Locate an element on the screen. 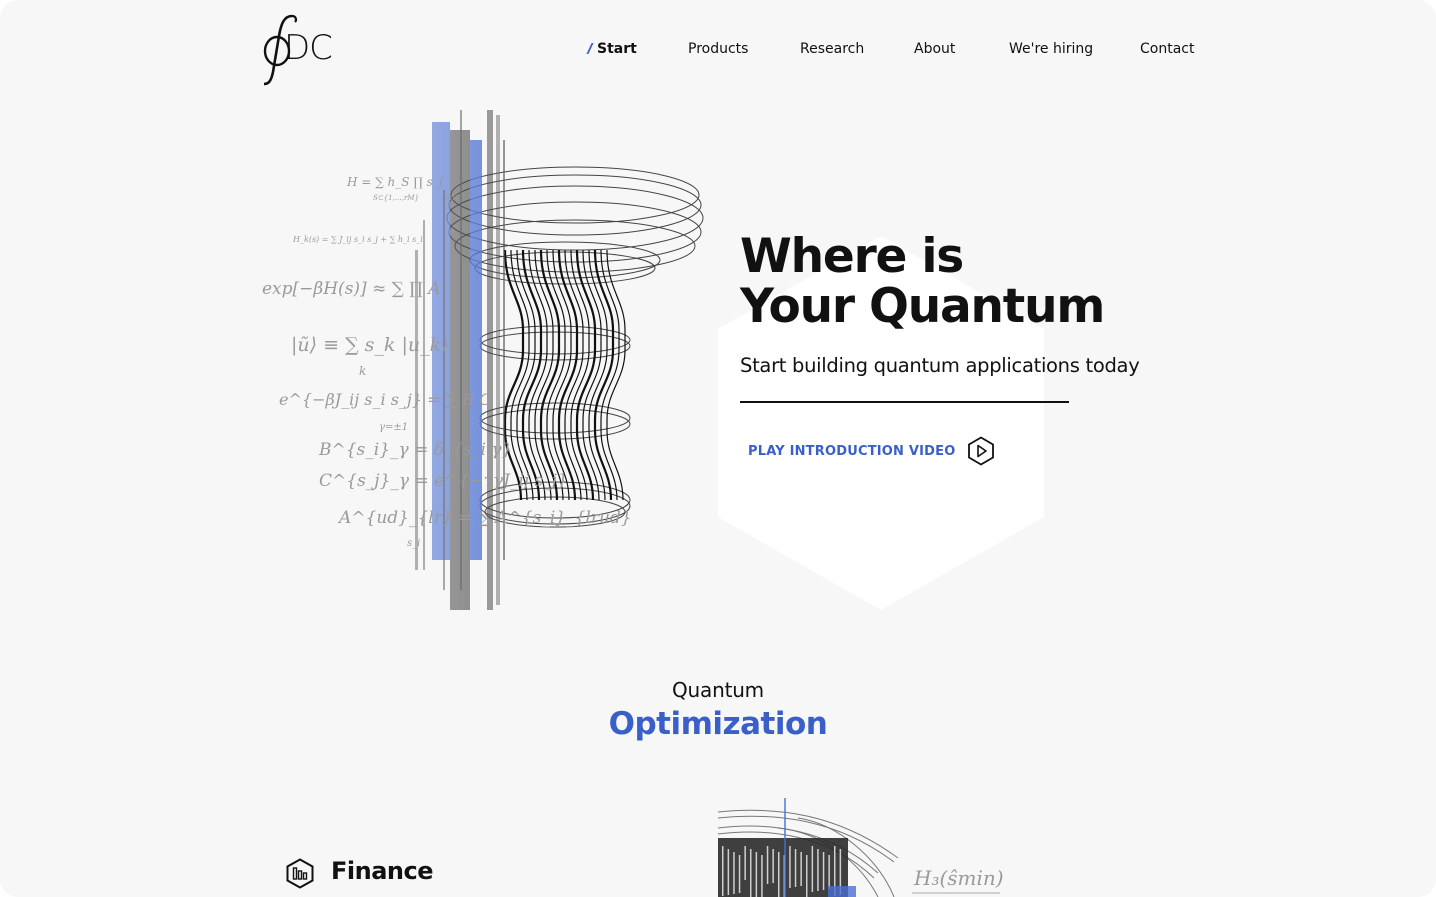 This screenshot has height=897, width=1436. active-indicator-icon is located at coordinates (590, 48).